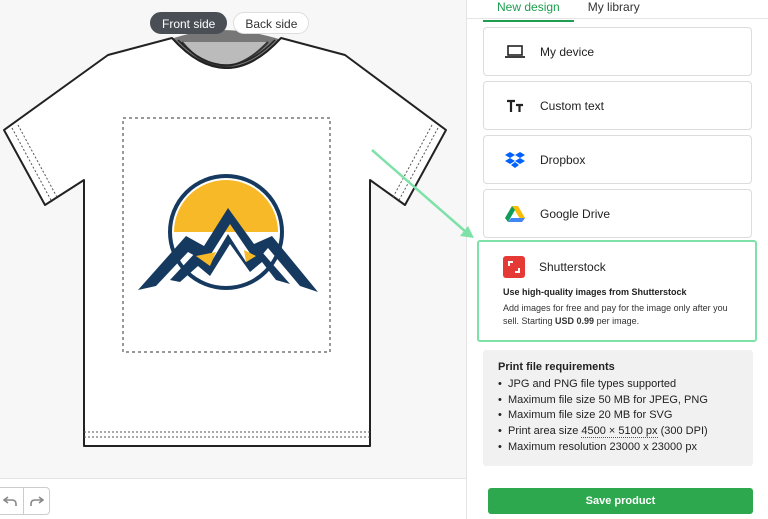  I want to click on undo-icon, so click(10, 501).